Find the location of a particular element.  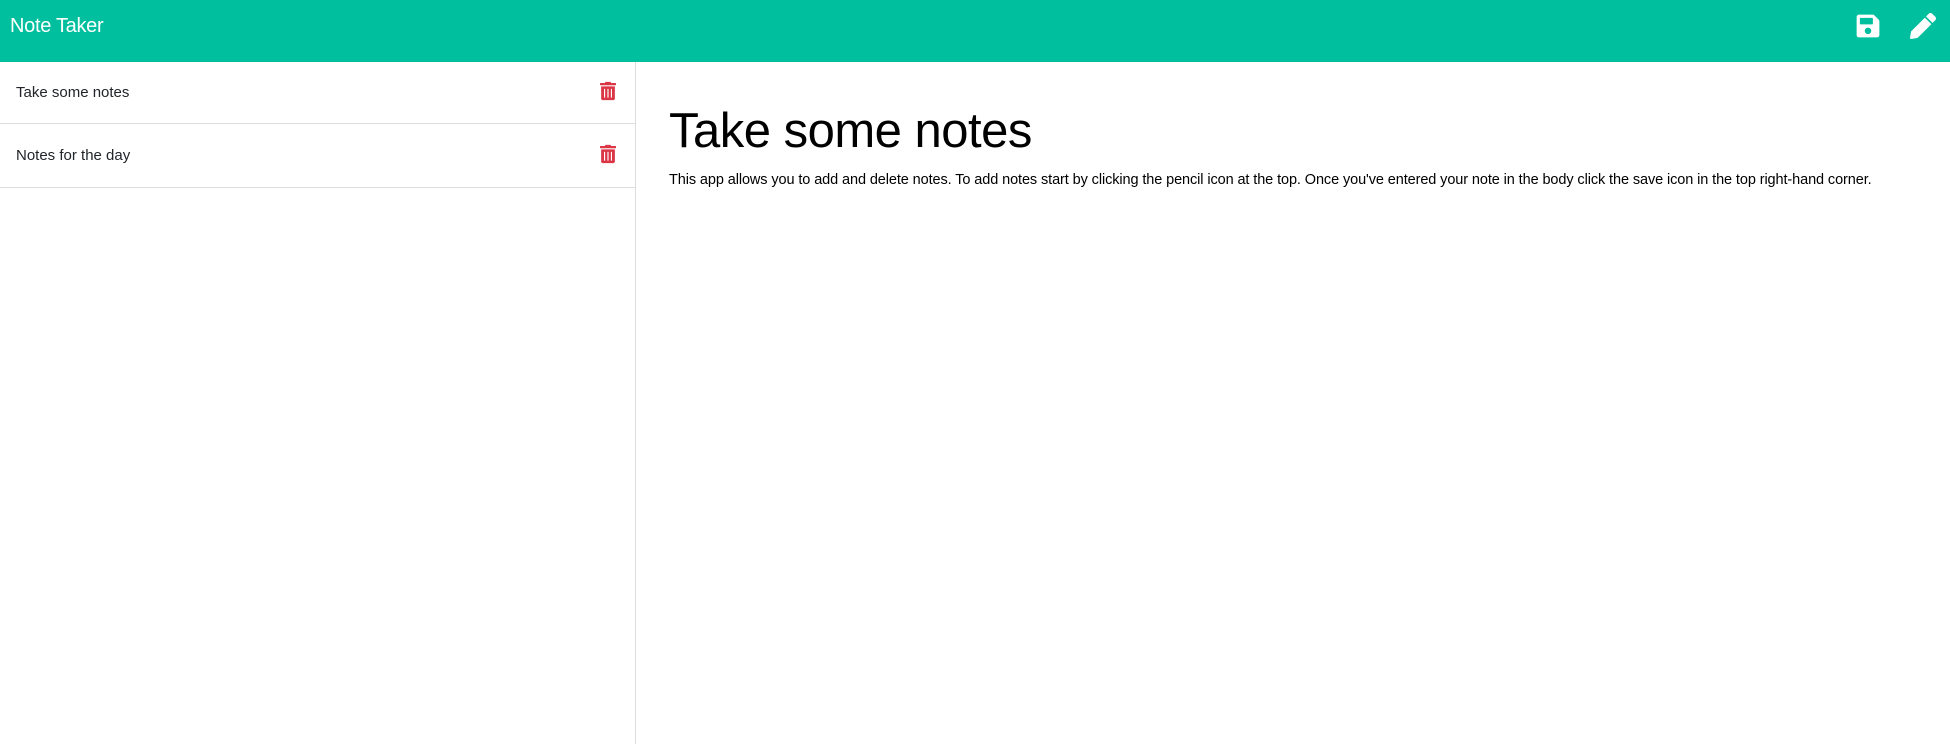

pencil-icon-graphic is located at coordinates (1923, 26).